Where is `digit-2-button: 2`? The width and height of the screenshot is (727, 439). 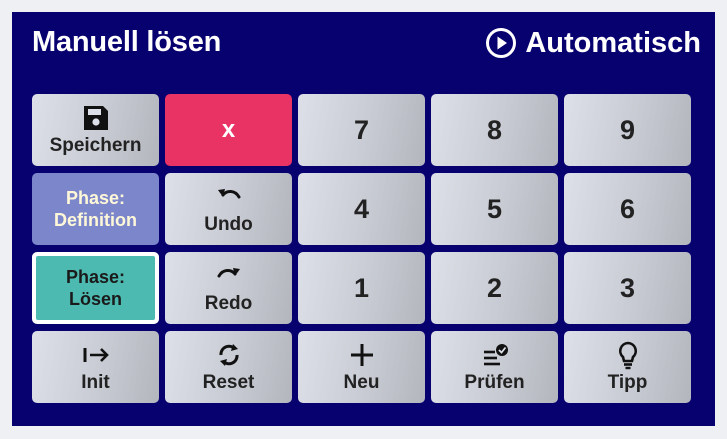 digit-2-button: 2 is located at coordinates (494, 288).